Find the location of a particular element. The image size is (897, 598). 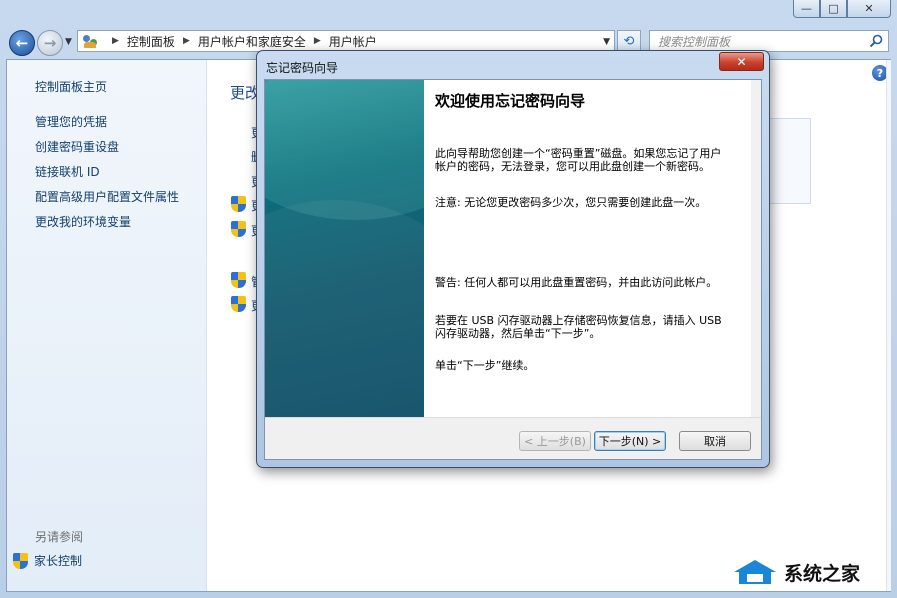

refresh-icon: ⟲ is located at coordinates (629, 41).